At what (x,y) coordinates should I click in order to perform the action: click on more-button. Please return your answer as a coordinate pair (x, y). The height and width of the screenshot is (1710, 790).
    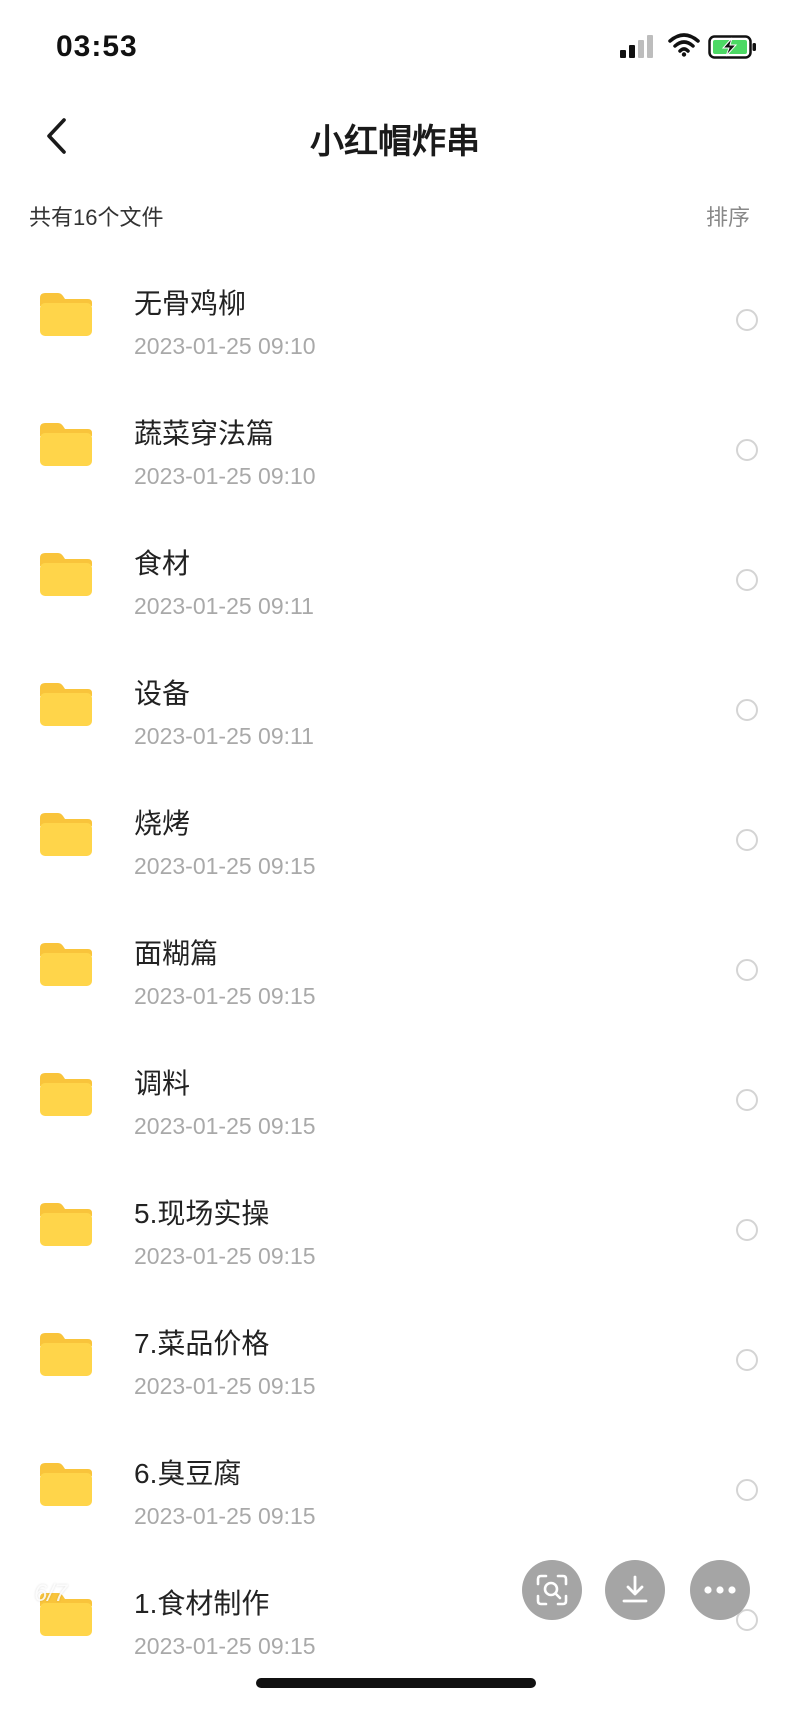
    Looking at the image, I should click on (720, 1590).